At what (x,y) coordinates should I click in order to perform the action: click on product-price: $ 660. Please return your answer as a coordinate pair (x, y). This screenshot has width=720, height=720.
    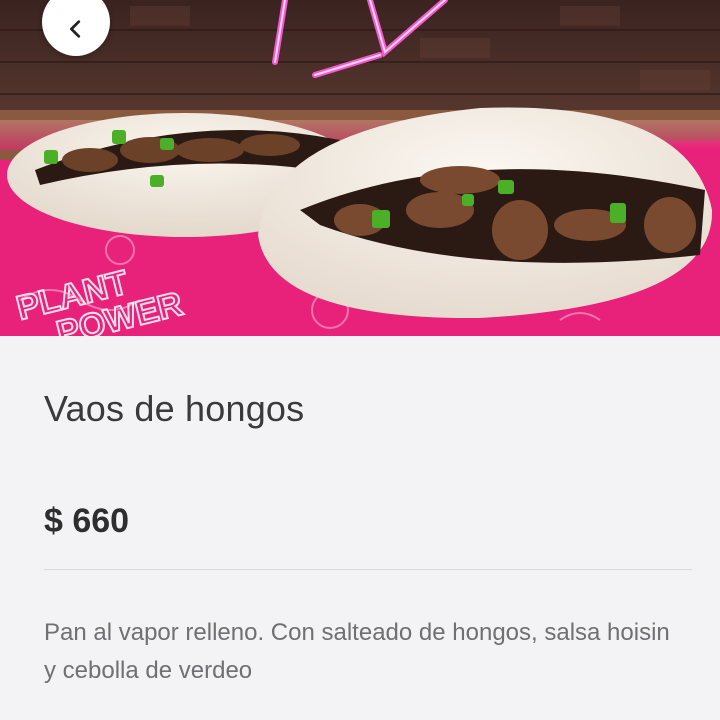
    Looking at the image, I should click on (87, 521).